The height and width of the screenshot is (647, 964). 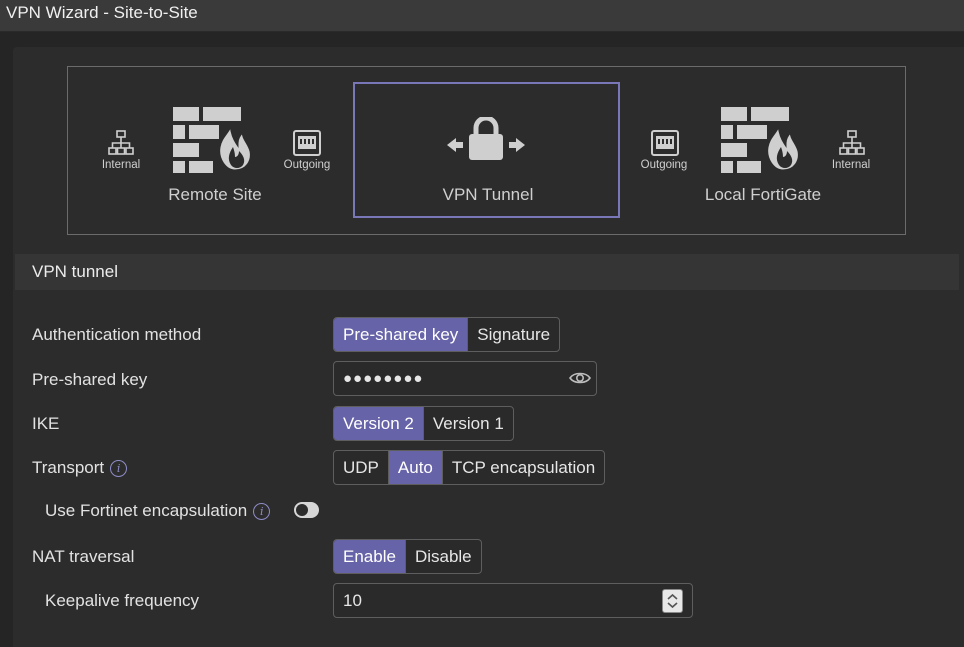 I want to click on auth-method-label: Authentication method, so click(x=117, y=334).